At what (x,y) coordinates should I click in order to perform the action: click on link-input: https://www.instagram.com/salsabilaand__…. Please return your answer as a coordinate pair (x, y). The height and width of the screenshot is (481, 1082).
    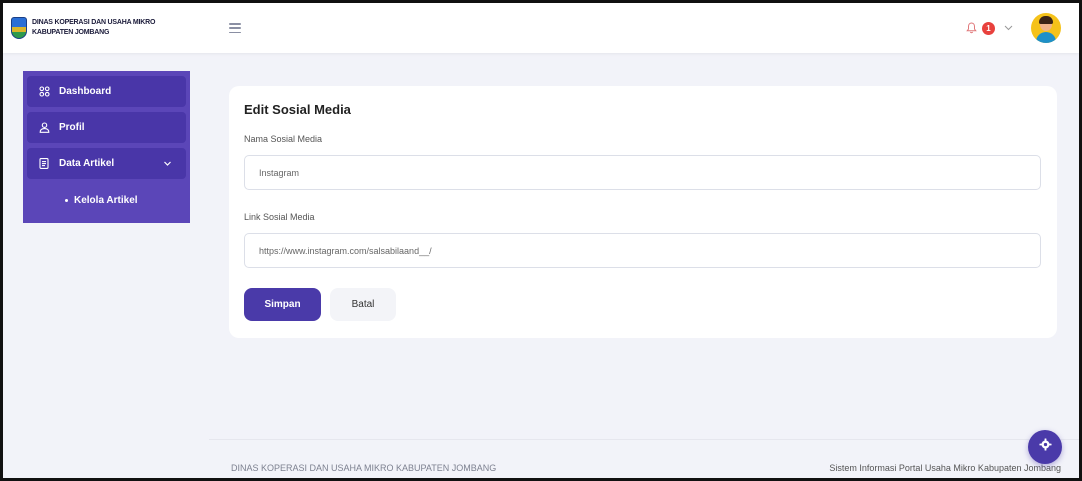
    Looking at the image, I should click on (642, 250).